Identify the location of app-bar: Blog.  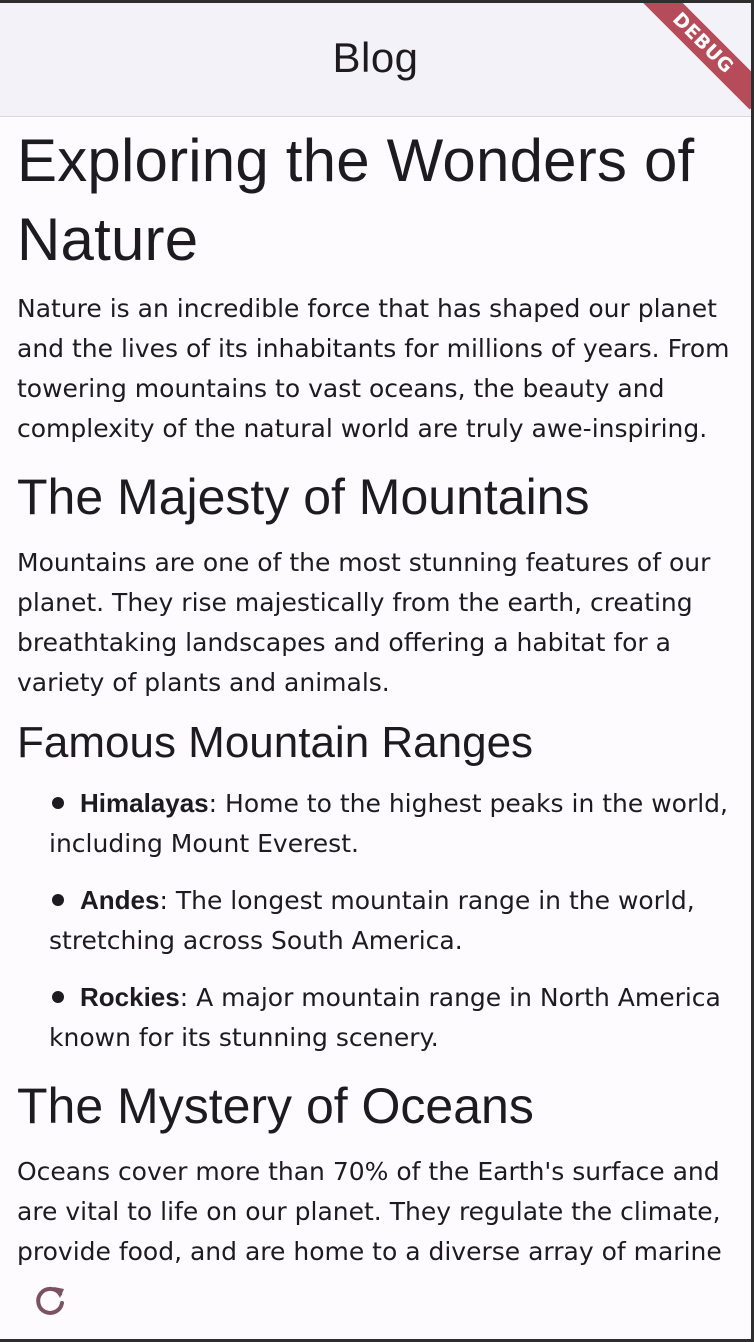
(375, 60).